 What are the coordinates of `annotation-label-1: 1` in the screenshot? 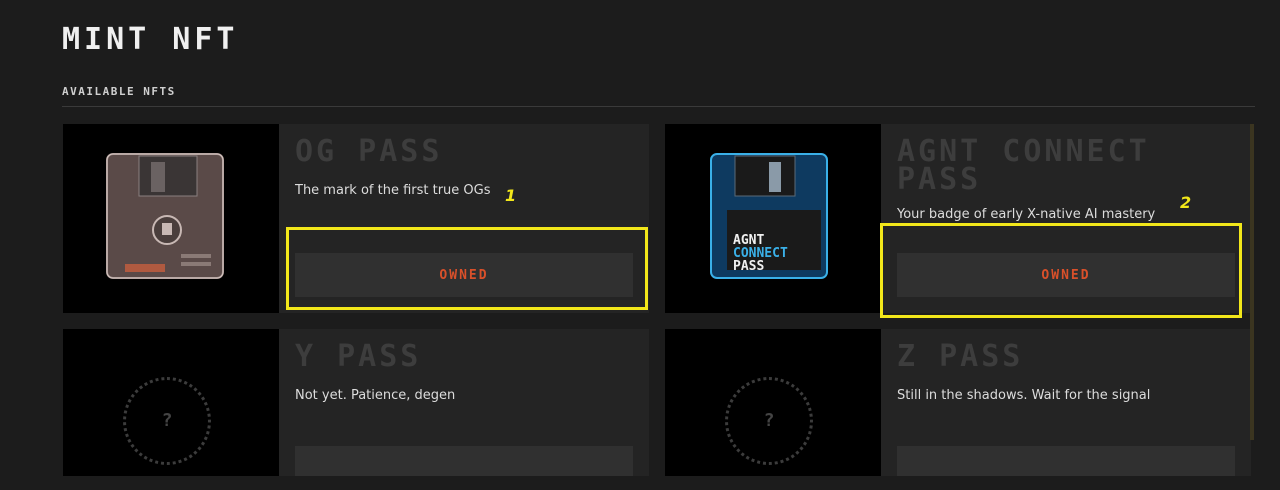 It's located at (511, 195).